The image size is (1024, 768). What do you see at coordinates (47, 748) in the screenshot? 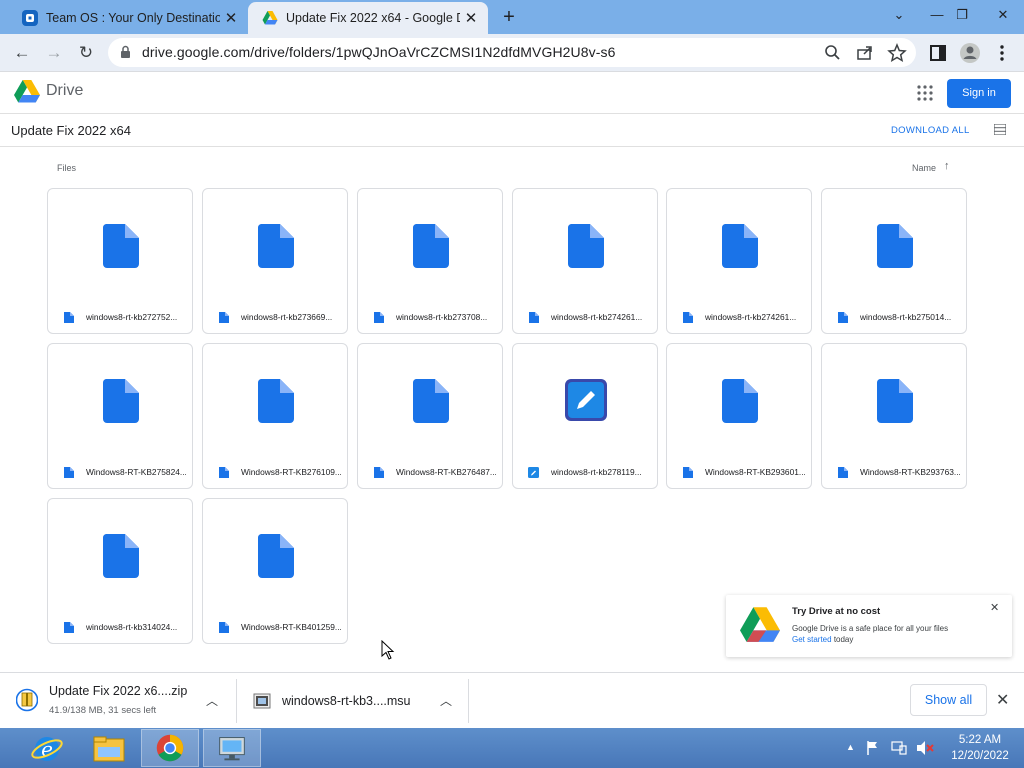
I see `internet-explorer-icon: e` at bounding box center [47, 748].